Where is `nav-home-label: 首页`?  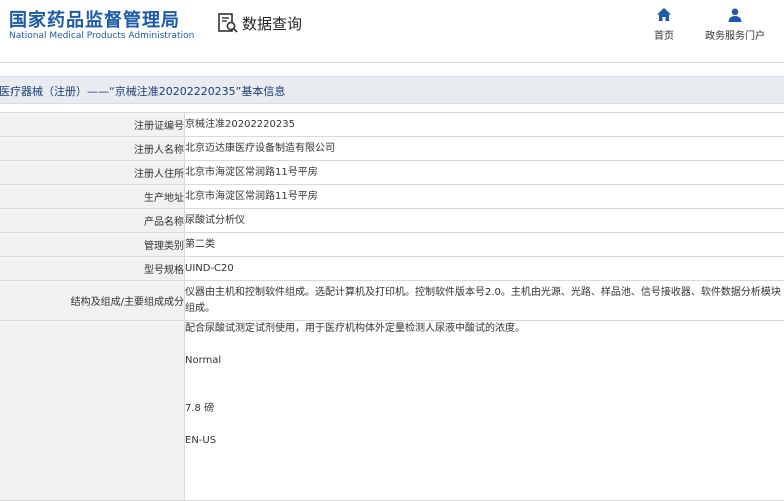
nav-home-label: 首页 is located at coordinates (664, 36).